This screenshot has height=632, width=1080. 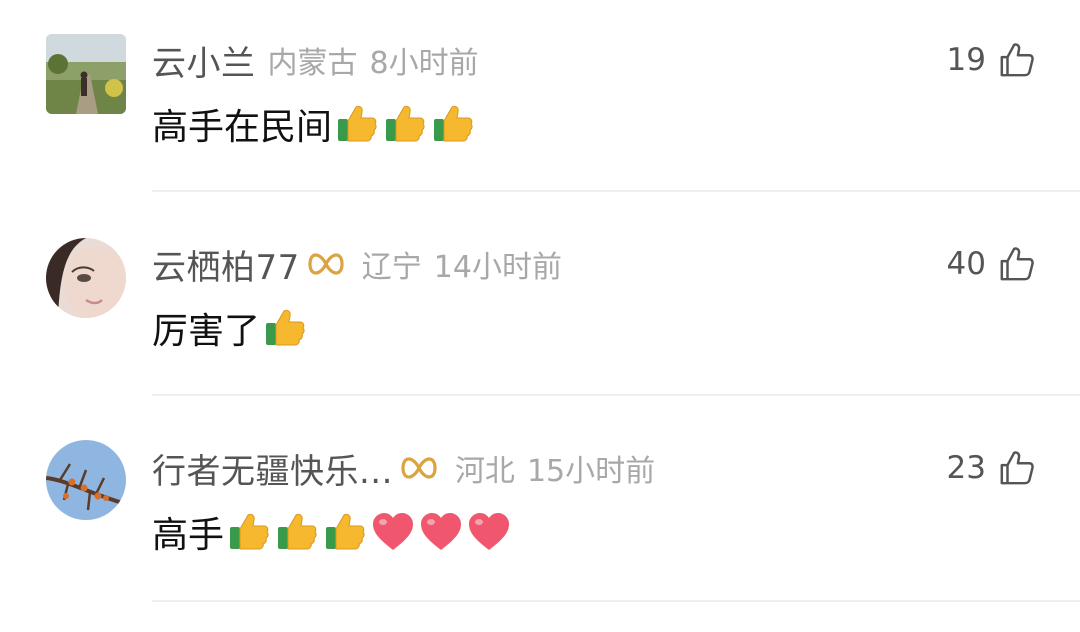 What do you see at coordinates (242, 127) in the screenshot?
I see `comment-text: 高手在民间` at bounding box center [242, 127].